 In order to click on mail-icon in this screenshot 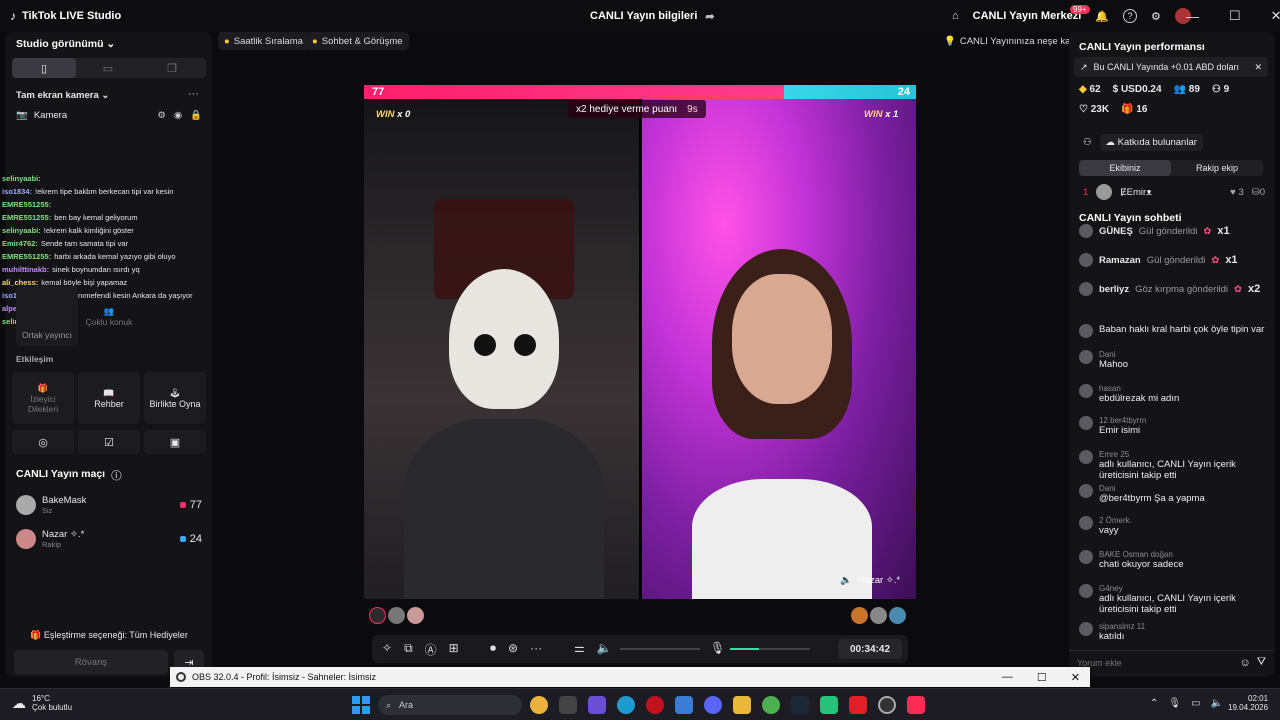, I will do `click(684, 705)`.